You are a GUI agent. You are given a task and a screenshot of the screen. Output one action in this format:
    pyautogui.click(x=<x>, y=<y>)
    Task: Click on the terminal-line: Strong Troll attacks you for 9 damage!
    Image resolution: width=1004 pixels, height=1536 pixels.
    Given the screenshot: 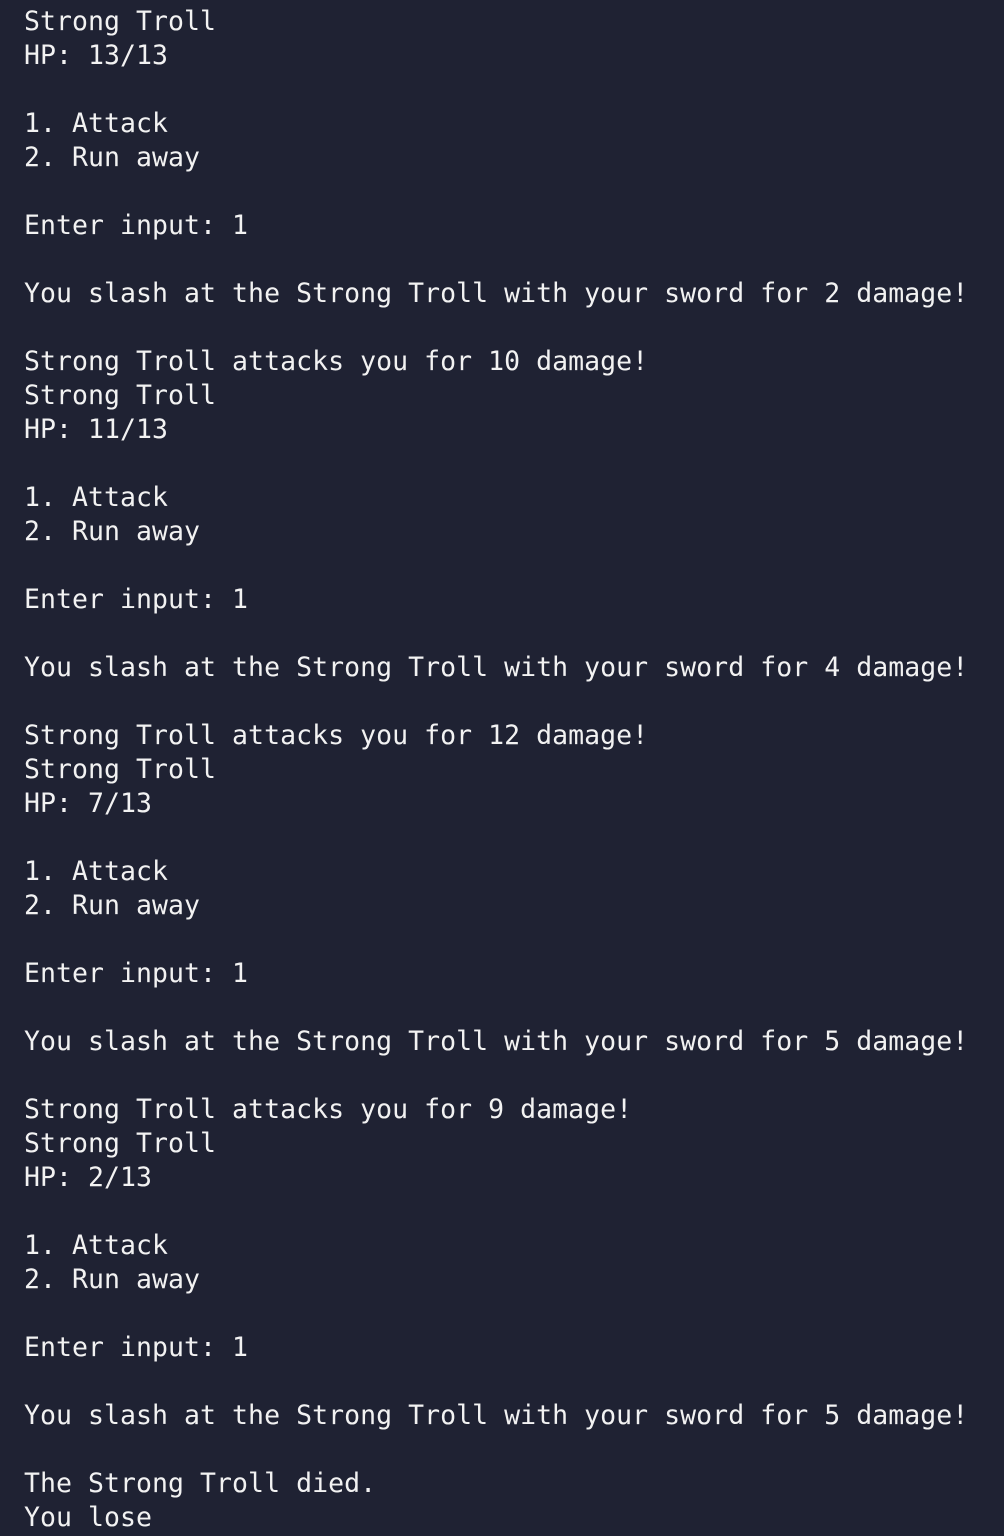 What is the action you would take?
    pyautogui.click(x=328, y=1109)
    